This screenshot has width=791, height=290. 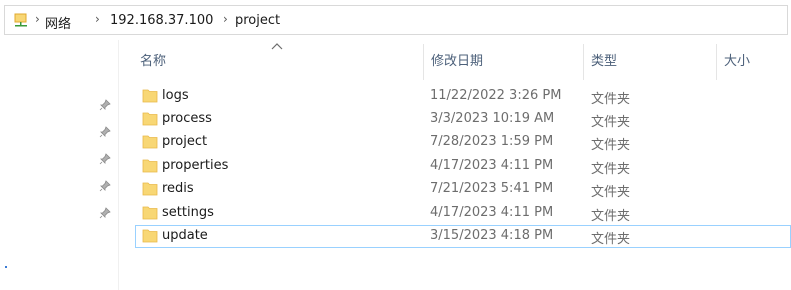 I want to click on column-header-date: 修改日期, so click(x=457, y=62).